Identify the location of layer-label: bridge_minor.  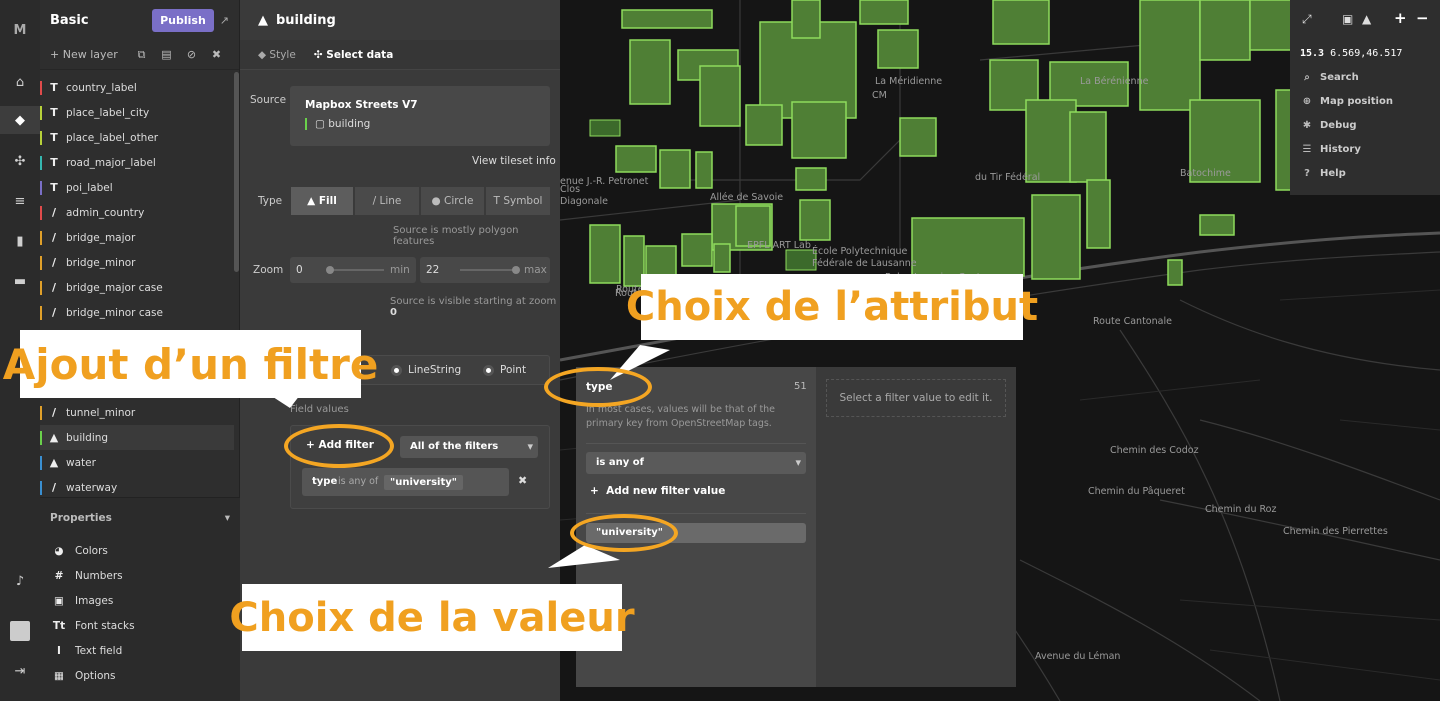
(101, 262).